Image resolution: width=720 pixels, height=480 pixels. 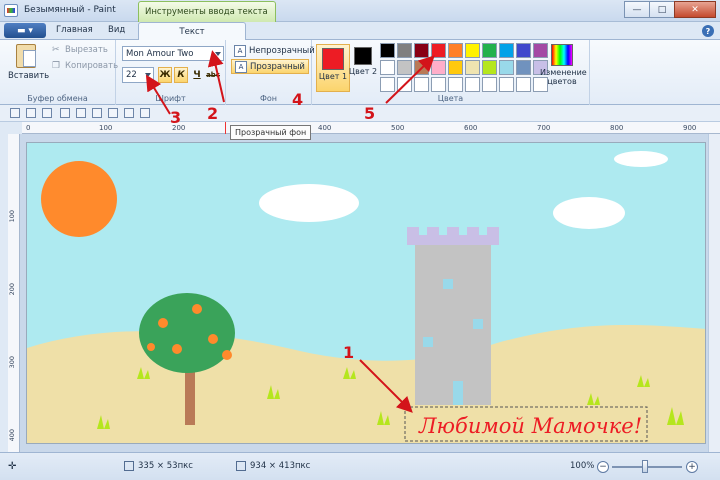 I want to click on zoom-slider-thumb, so click(x=645, y=466).